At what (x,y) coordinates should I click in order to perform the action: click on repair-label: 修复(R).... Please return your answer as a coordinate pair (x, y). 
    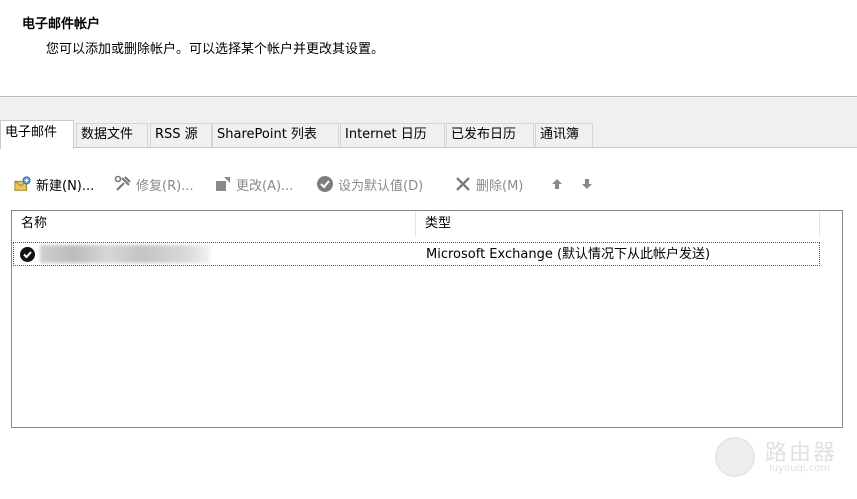
    Looking at the image, I should click on (165, 186).